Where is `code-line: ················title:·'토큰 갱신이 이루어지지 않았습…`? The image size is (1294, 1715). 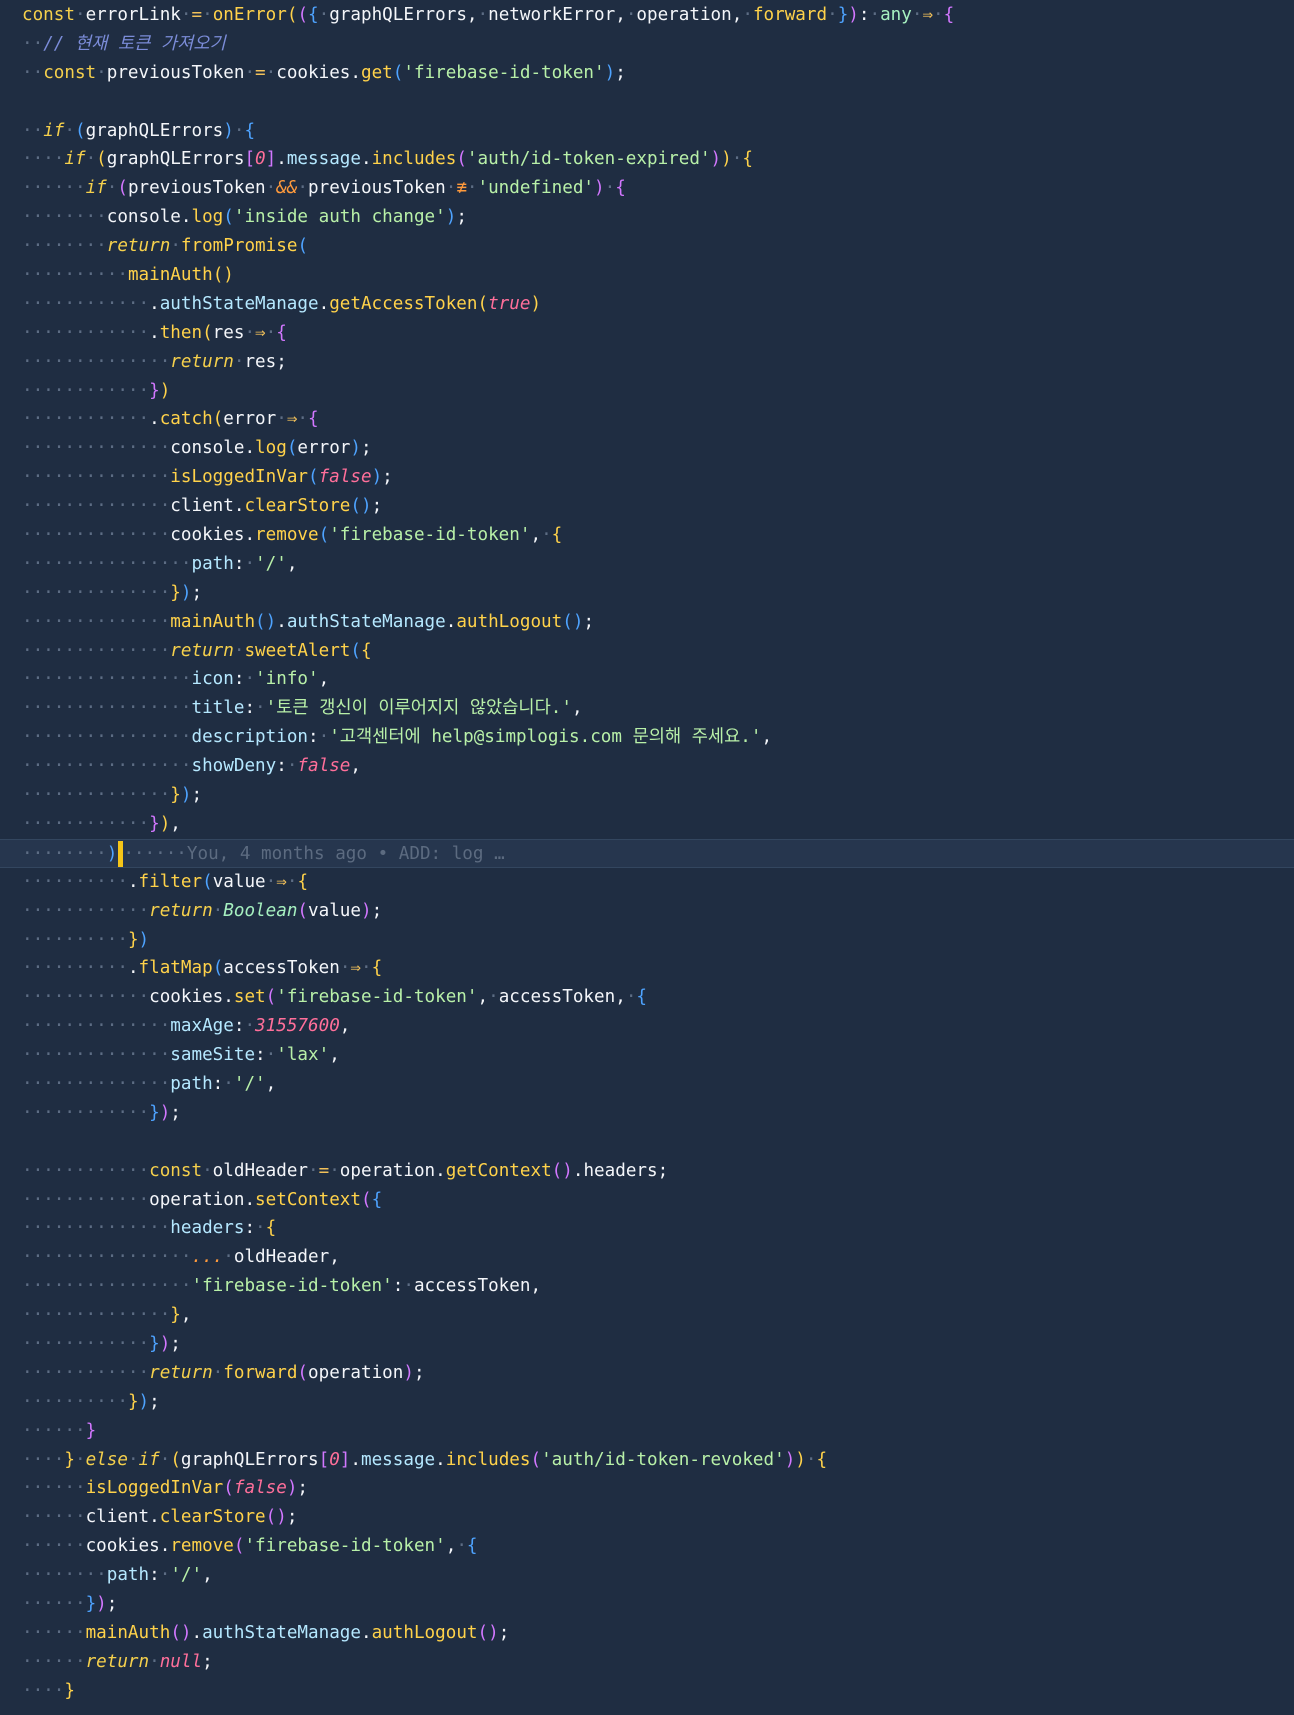 code-line: ················title:·'토큰 갱신이 이루어지지 않았습… is located at coordinates (647, 708).